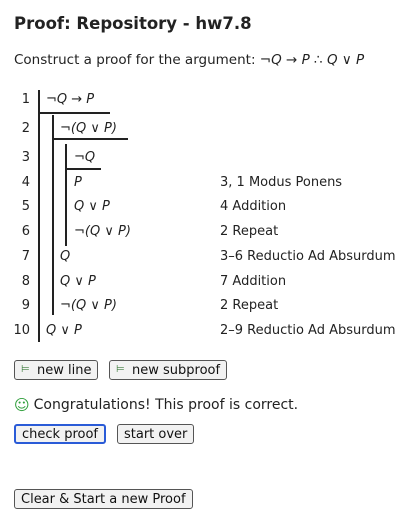  Describe the element at coordinates (25, 182) in the screenshot. I see `line-number: 4` at that location.